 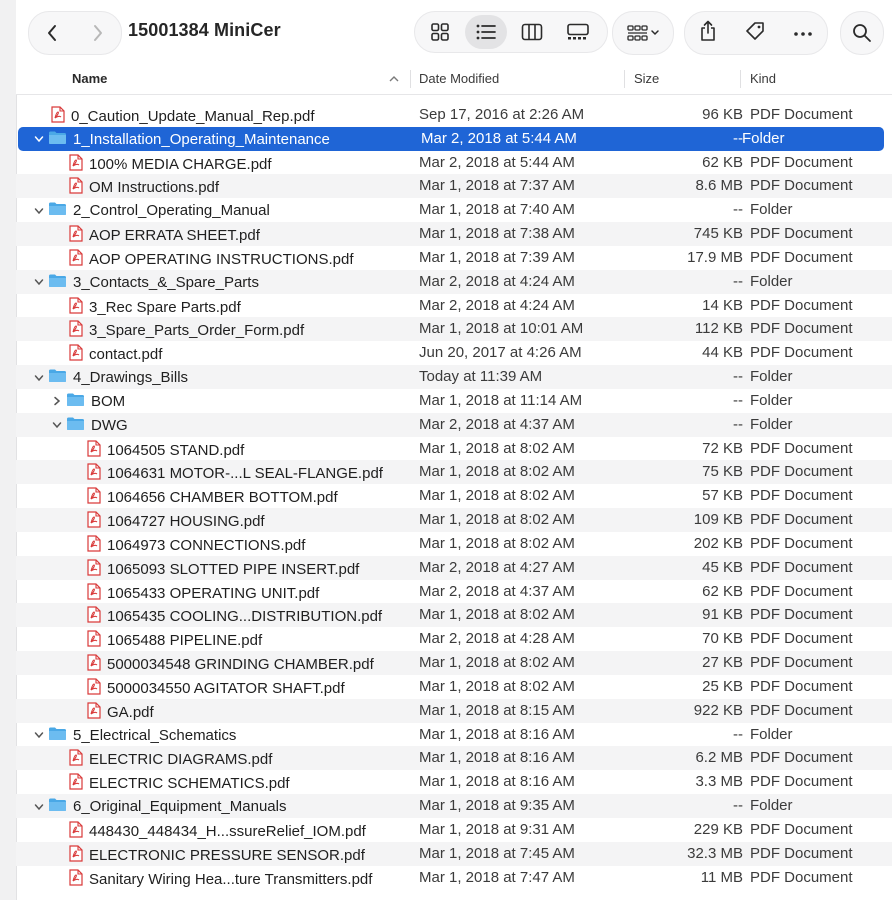 I want to click on icon-view-button, so click(x=440, y=32).